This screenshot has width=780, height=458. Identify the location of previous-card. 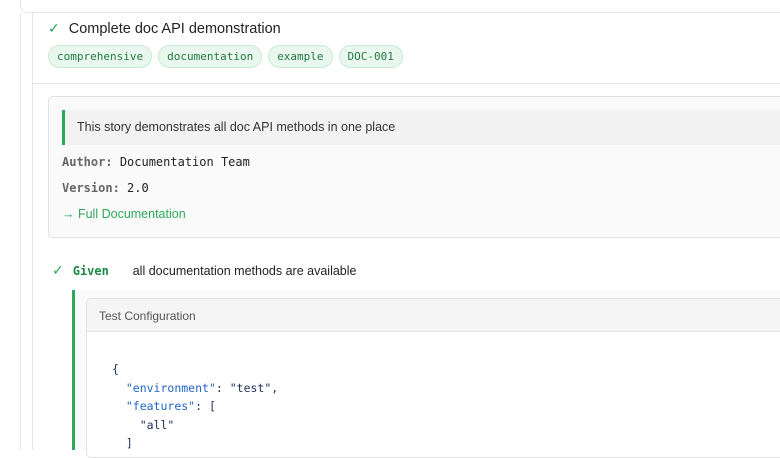
(400, 6).